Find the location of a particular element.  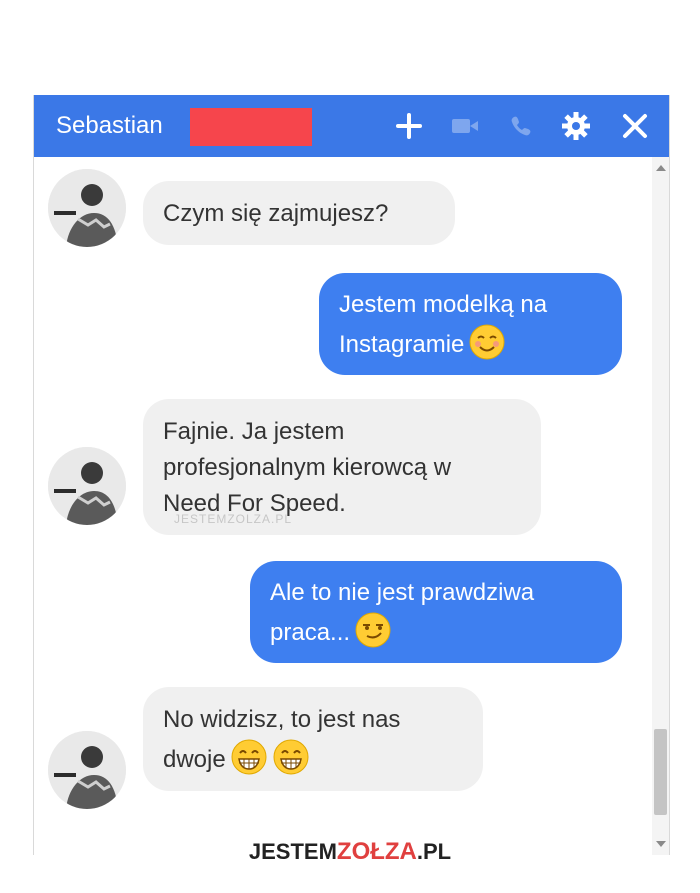

message-text-line: dwoje is located at coordinates (313, 758).